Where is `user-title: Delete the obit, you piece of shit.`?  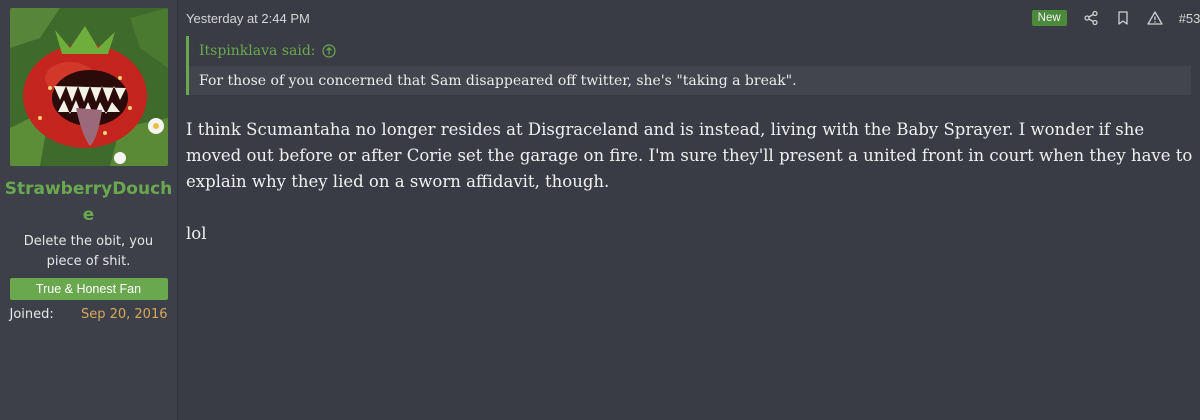
user-title: Delete the obit, you piece of shit. is located at coordinates (88, 251).